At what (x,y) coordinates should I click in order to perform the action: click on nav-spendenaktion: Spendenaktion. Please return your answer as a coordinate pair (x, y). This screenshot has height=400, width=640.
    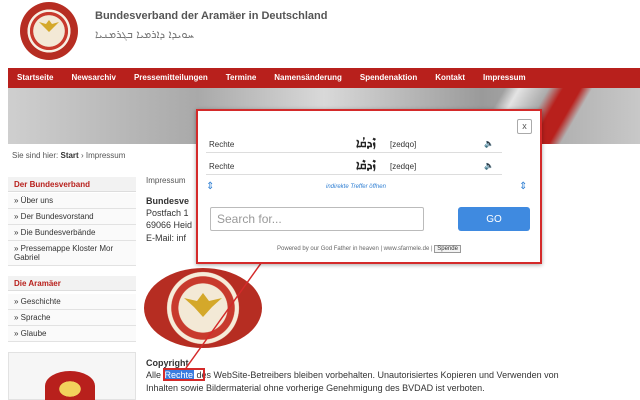
    Looking at the image, I should click on (388, 78).